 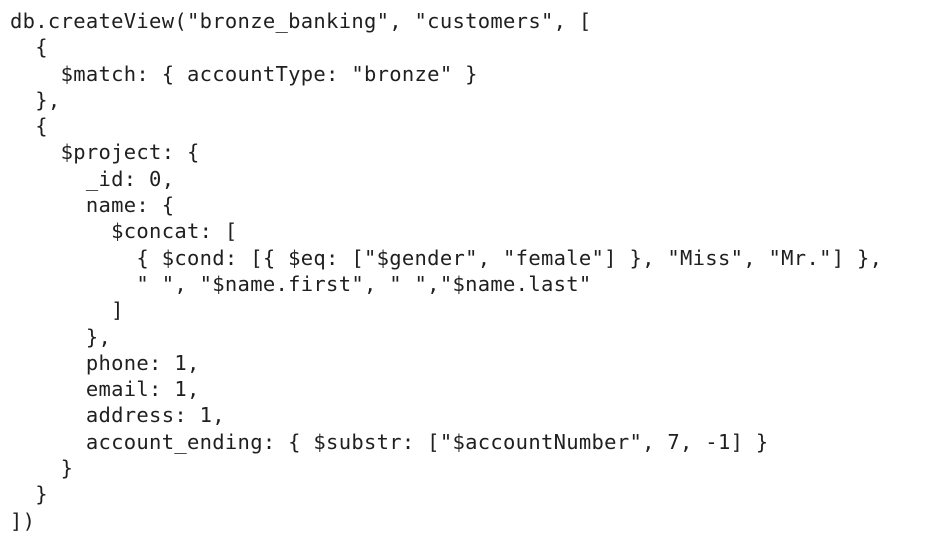 I want to click on code-line: $concat: [, so click(x=124, y=231).